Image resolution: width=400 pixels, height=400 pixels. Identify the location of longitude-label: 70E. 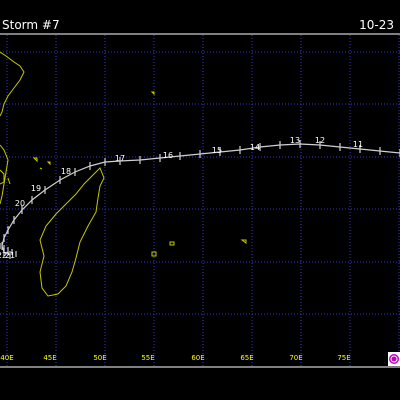
(295, 358).